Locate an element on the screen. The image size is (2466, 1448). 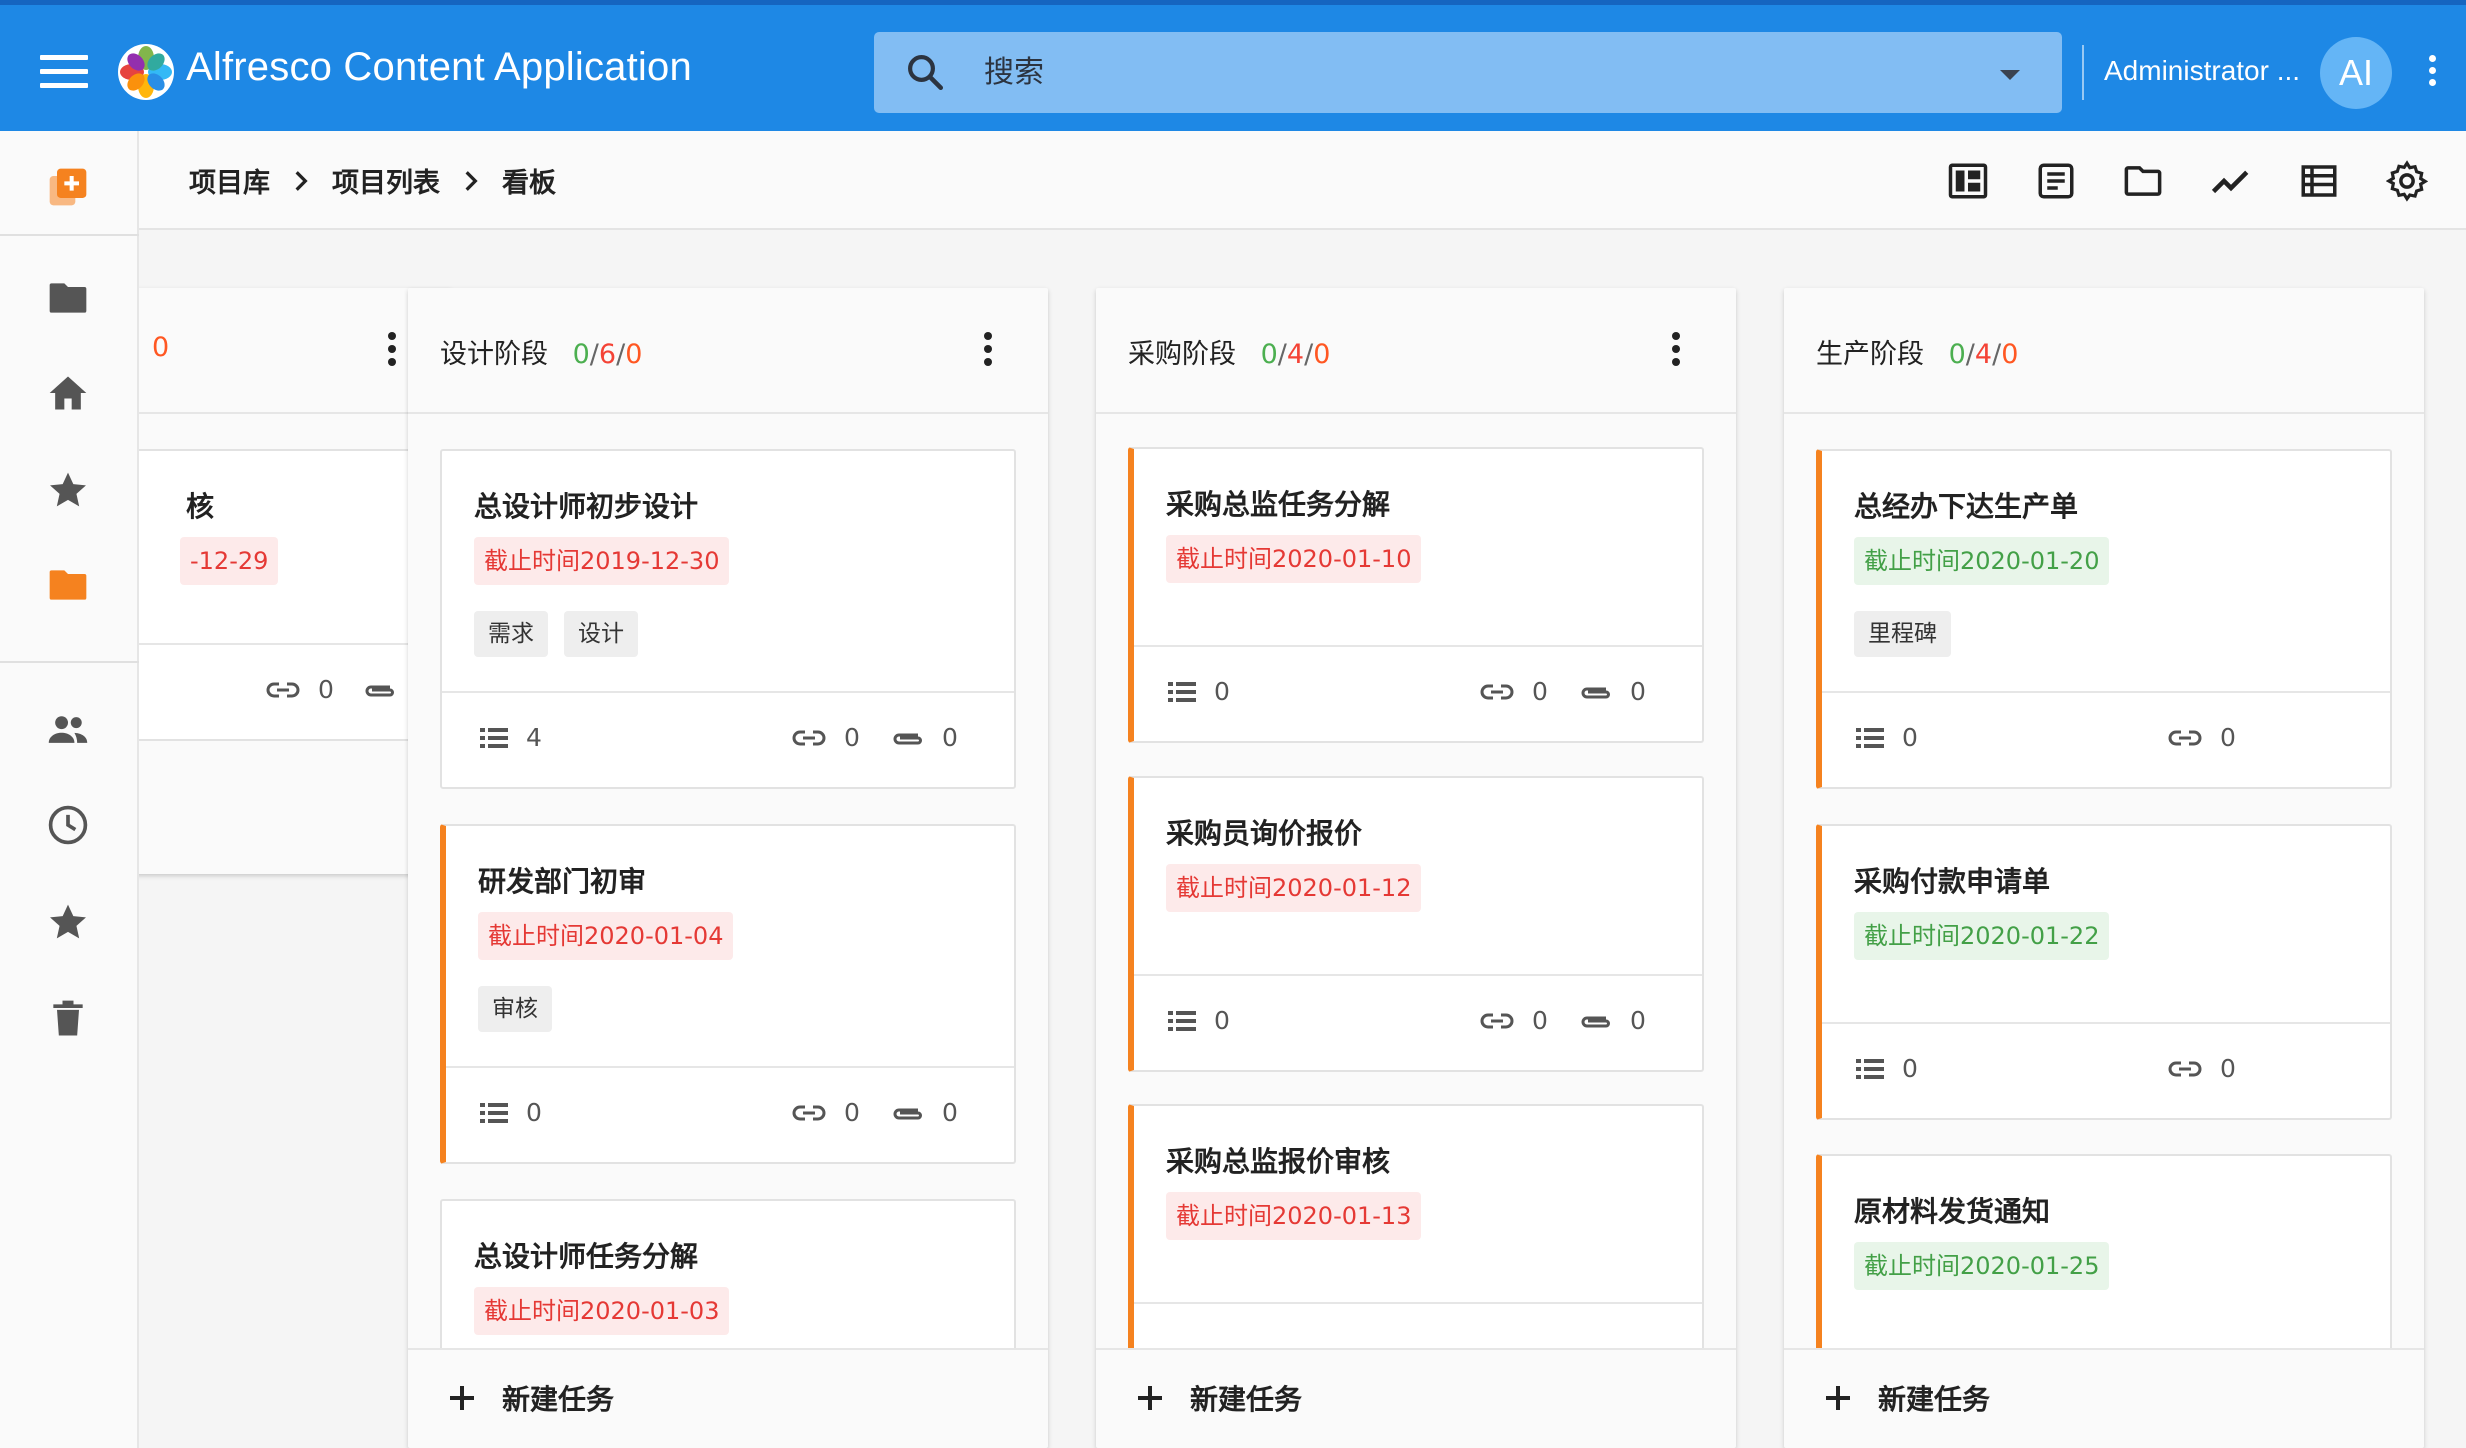
task-title: 总设计师任务分解 is located at coordinates (586, 1256).